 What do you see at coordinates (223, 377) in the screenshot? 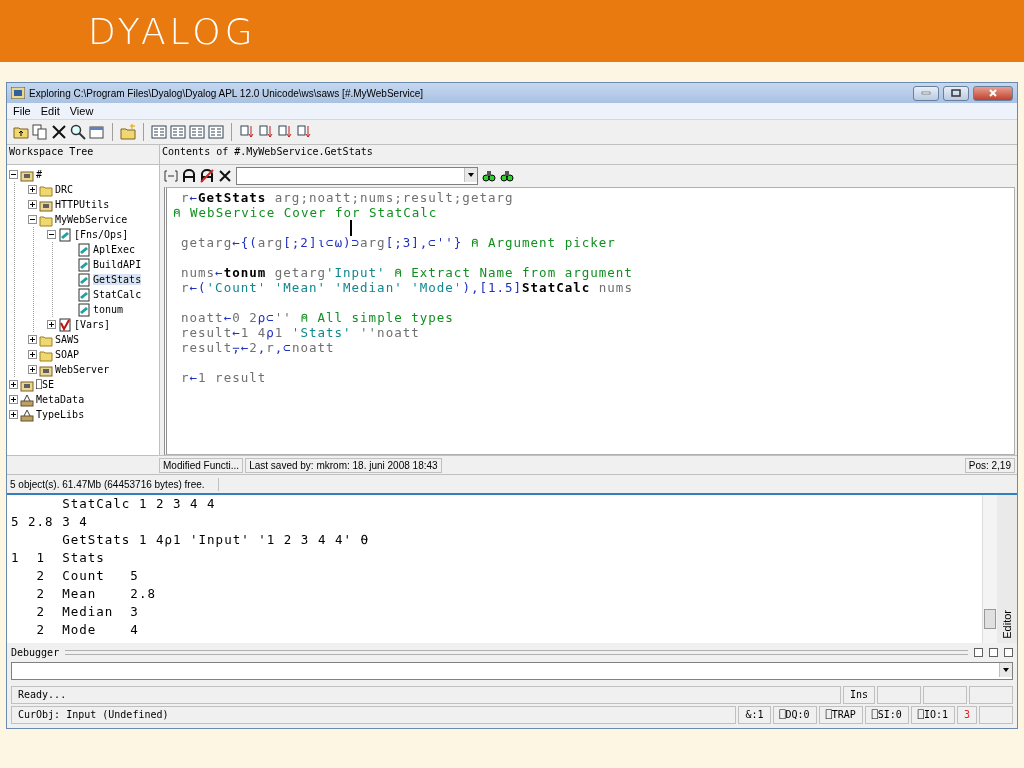
I see `code-line: r←1 result` at bounding box center [223, 377].